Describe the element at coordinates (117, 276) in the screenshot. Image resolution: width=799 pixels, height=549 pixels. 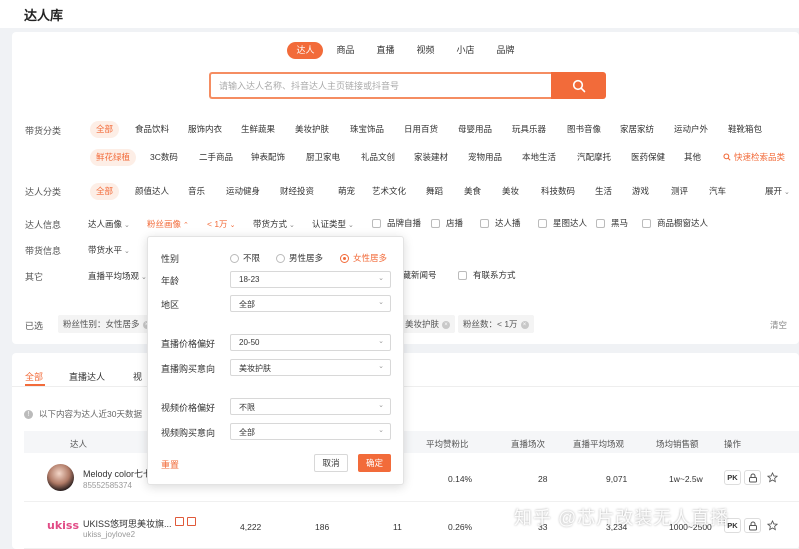
I see `live-avg-views-dropdown: 直播平均场观 ⌄` at that location.